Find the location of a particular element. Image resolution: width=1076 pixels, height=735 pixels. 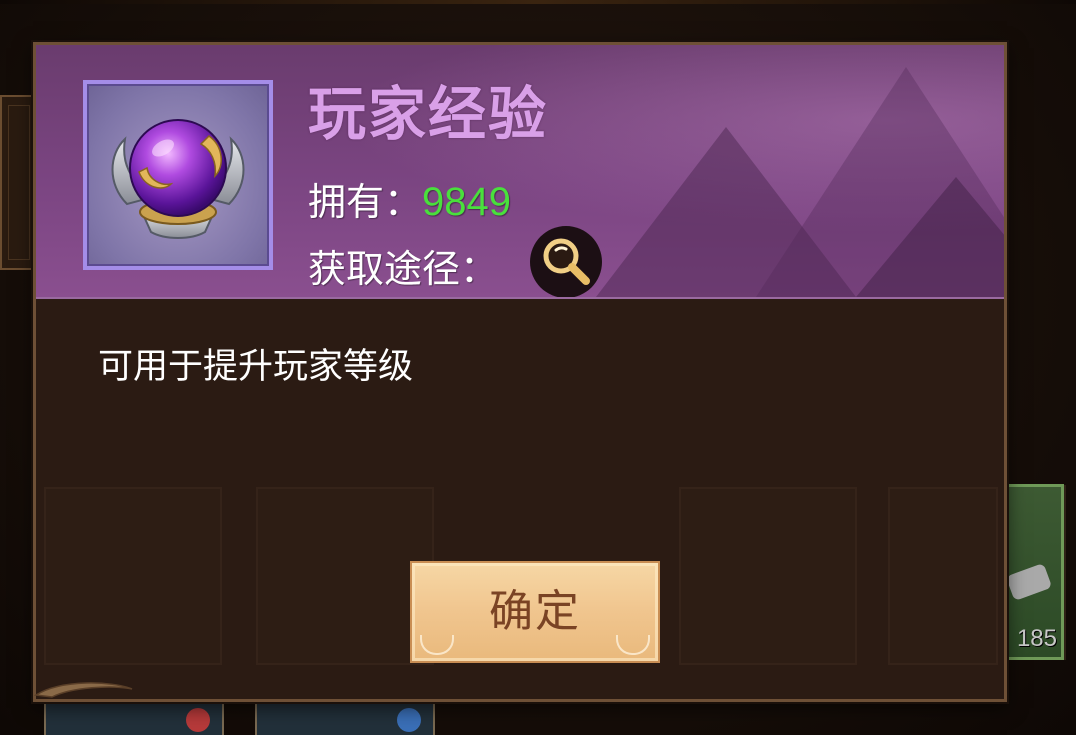

background-top-strip is located at coordinates (538, 2).